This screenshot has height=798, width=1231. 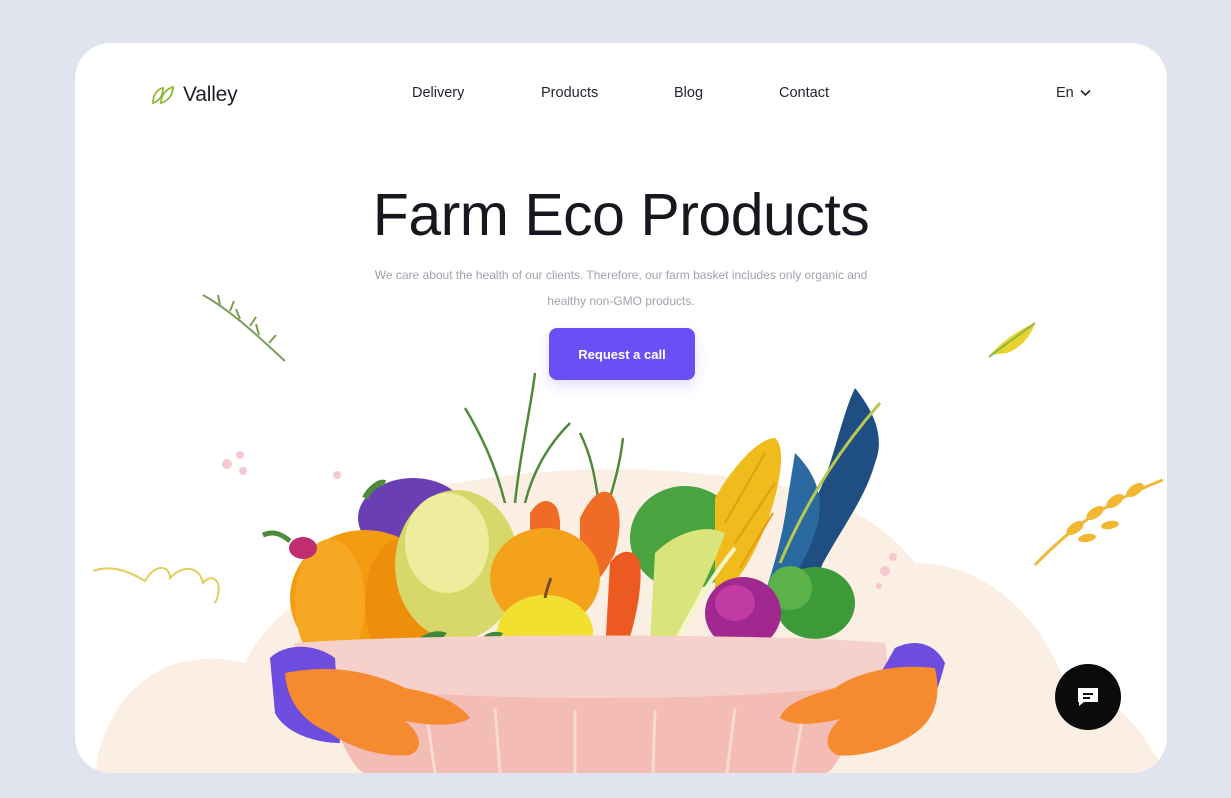 I want to click on main-nav: Delivery Products Blog Contact, so click(x=621, y=95).